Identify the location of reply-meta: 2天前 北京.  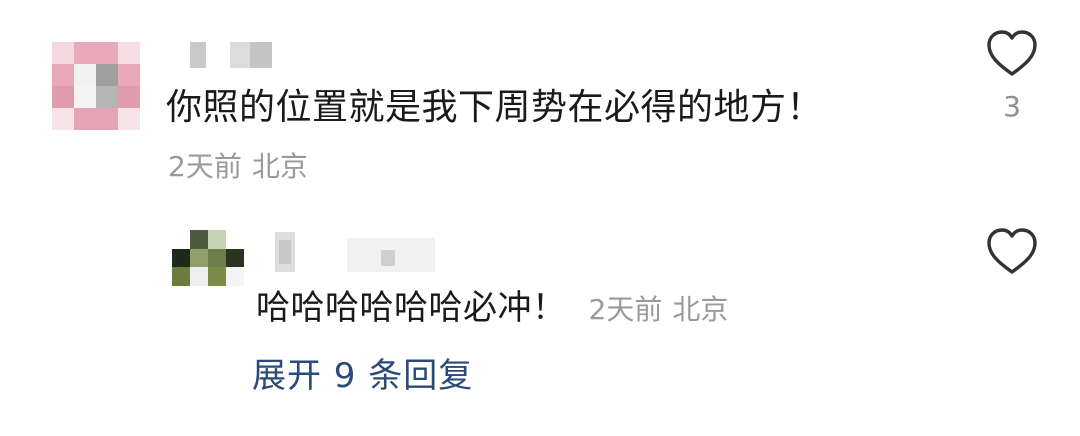
(659, 309).